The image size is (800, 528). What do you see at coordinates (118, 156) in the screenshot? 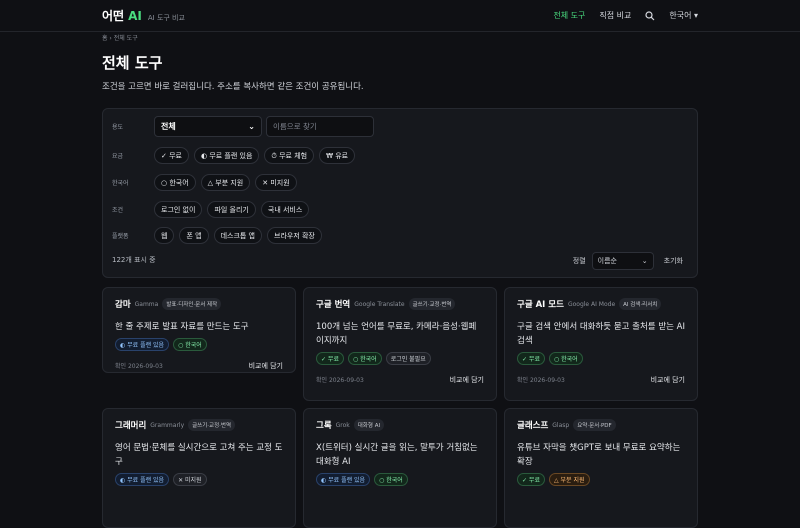
I see `filter-label-price: 요금` at bounding box center [118, 156].